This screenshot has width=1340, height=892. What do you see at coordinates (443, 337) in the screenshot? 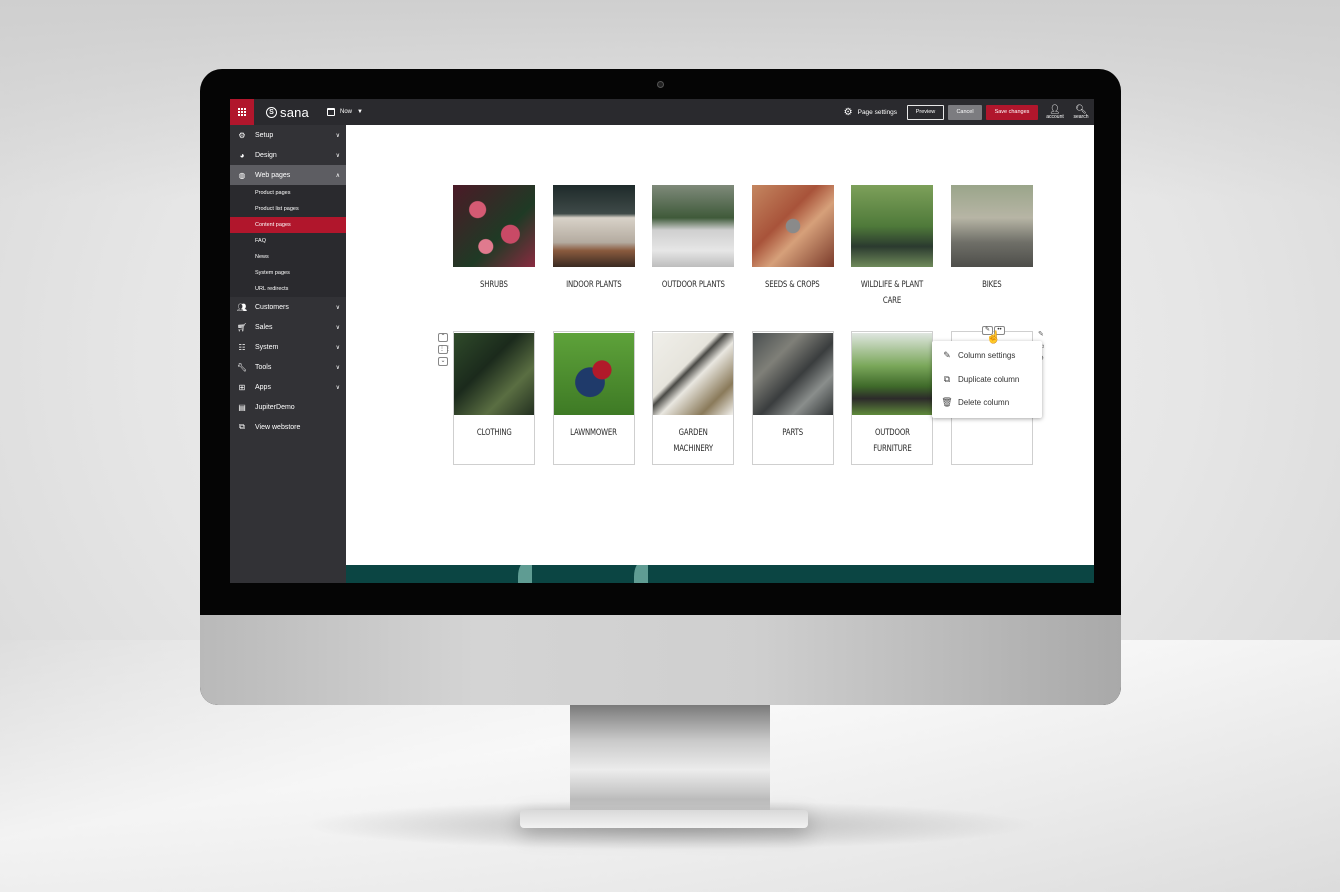
I see `move-row-up-button: ⌃` at bounding box center [443, 337].